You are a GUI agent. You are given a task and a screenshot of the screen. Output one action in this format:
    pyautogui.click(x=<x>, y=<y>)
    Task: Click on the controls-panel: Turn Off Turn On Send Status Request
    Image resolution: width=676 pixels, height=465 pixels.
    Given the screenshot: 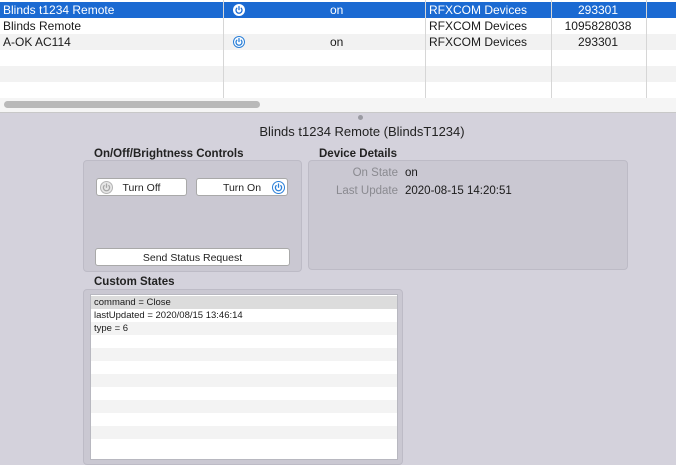 What is the action you would take?
    pyautogui.click(x=192, y=216)
    